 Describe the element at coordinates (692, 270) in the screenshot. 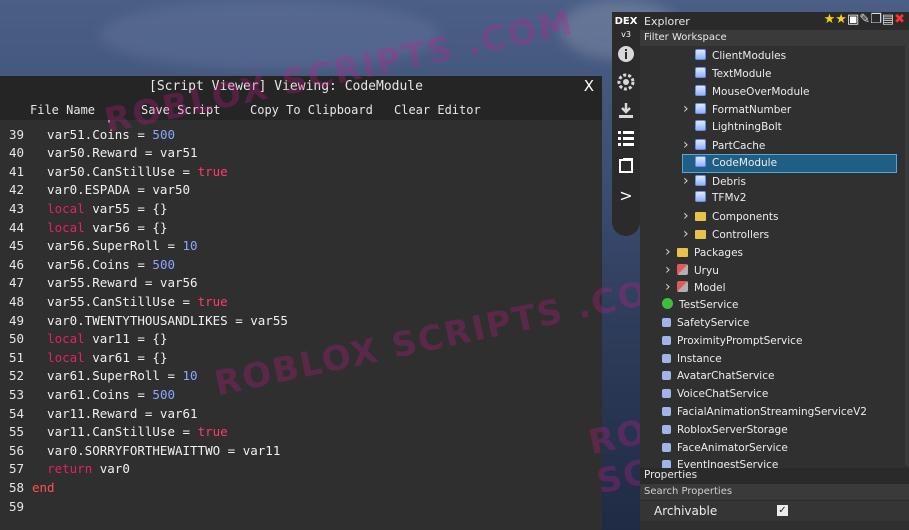

I see `tree-item-uryu: › Uryu` at that location.